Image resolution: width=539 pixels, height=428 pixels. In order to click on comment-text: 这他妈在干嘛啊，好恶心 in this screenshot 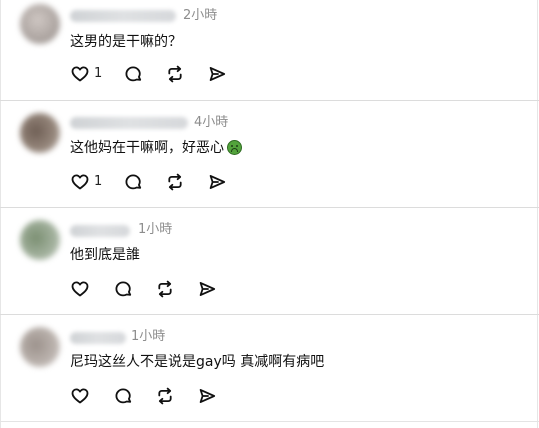, I will do `click(156, 148)`.